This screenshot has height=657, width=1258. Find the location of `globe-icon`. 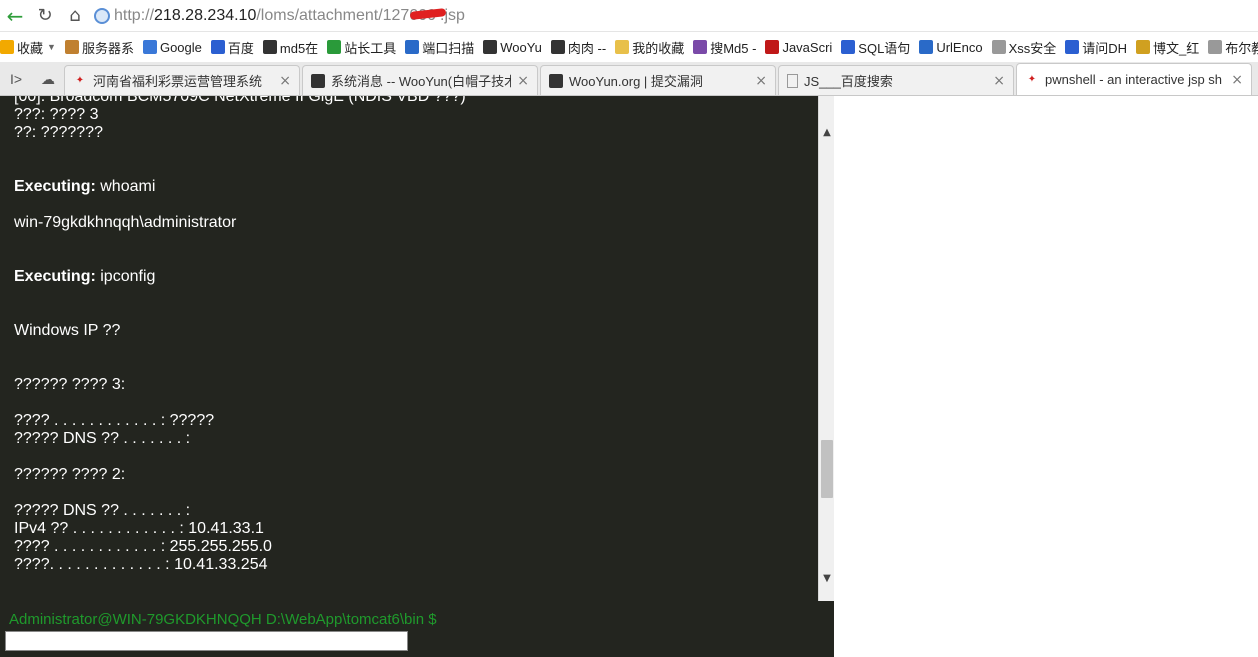

globe-icon is located at coordinates (102, 15).